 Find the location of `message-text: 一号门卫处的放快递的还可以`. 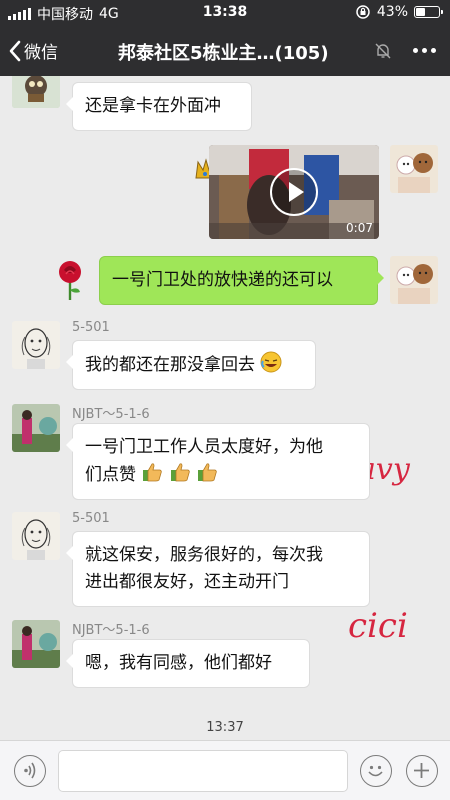

message-text: 一号门卫处的放快递的还可以 is located at coordinates (222, 280).